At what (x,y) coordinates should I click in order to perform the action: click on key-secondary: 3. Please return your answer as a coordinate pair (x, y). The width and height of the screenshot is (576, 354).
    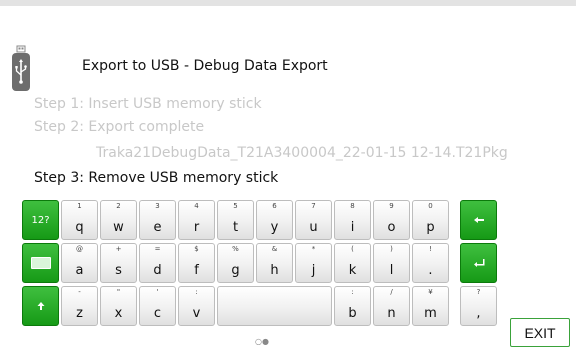
    Looking at the image, I should click on (157, 206).